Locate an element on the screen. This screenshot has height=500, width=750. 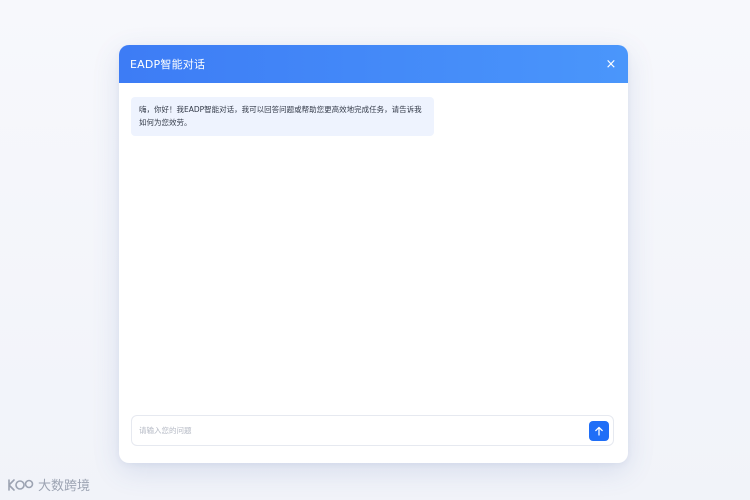
dialog-header: EADP智能对话 × is located at coordinates (373, 64).